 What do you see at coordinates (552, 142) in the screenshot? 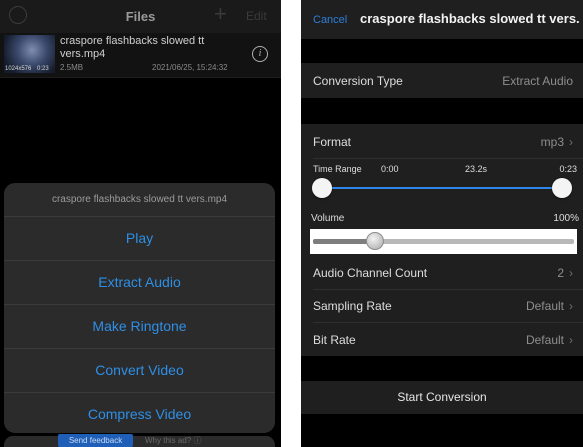
I see `format-value: mp3` at bounding box center [552, 142].